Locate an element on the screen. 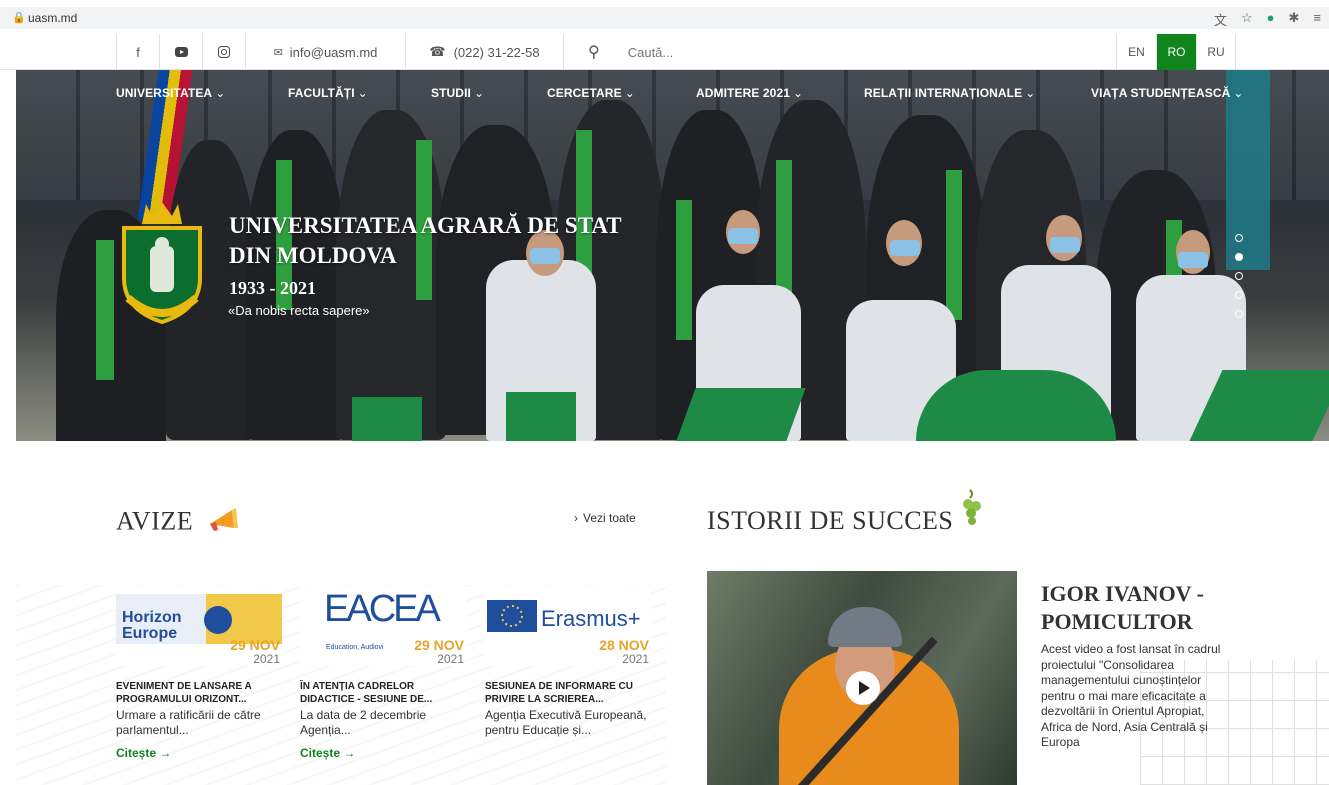 The image size is (1329, 785). hero-title-line2: DIN MOLDOVA is located at coordinates (313, 255).